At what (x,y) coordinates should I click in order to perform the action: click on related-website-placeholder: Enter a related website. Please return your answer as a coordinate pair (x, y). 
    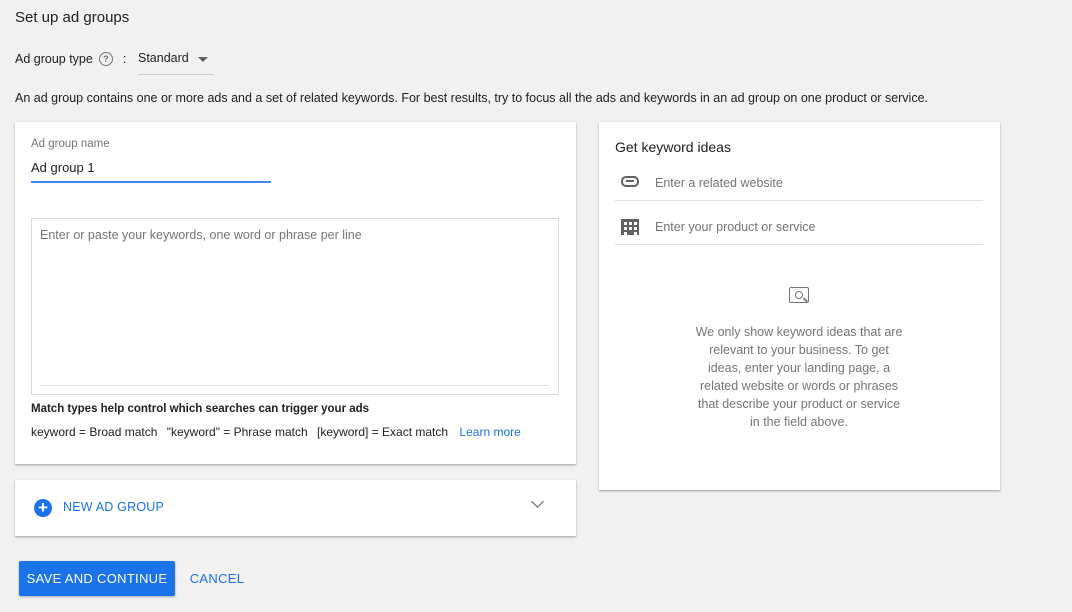
    Looking at the image, I should click on (719, 183).